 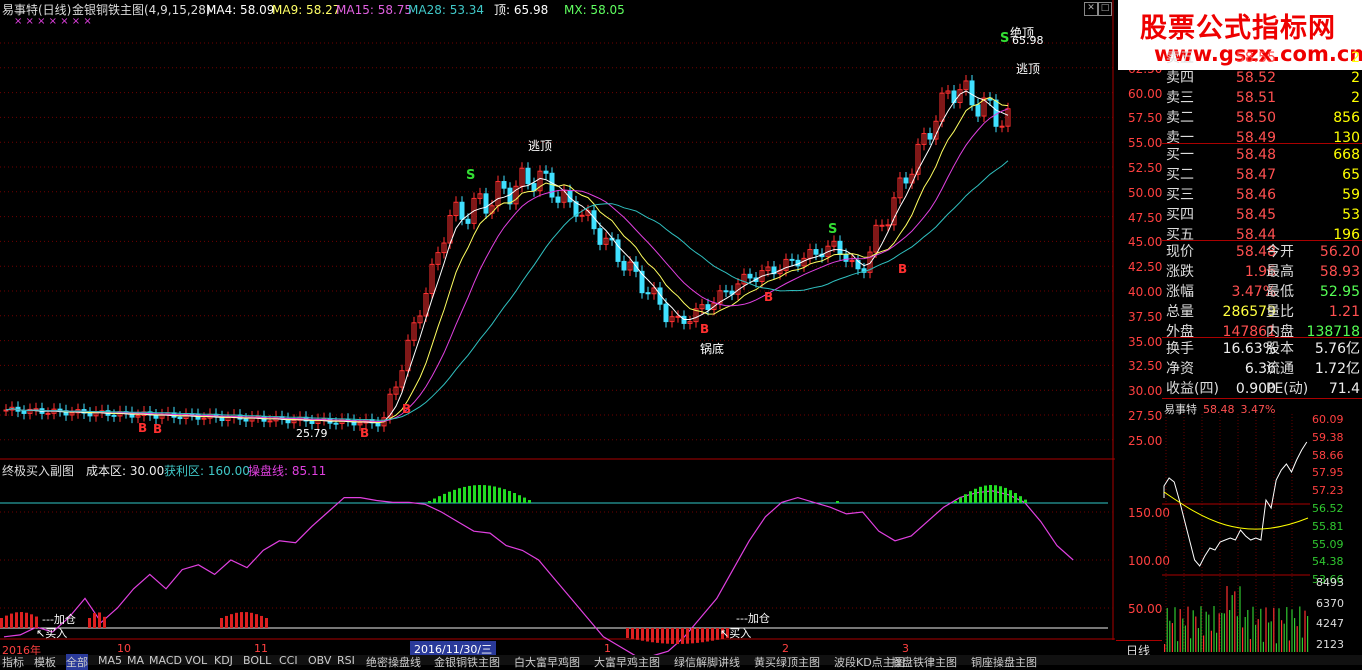 What do you see at coordinates (1262, 195) in the screenshot?
I see `buy-row: 买三 58.46 59` at bounding box center [1262, 195].